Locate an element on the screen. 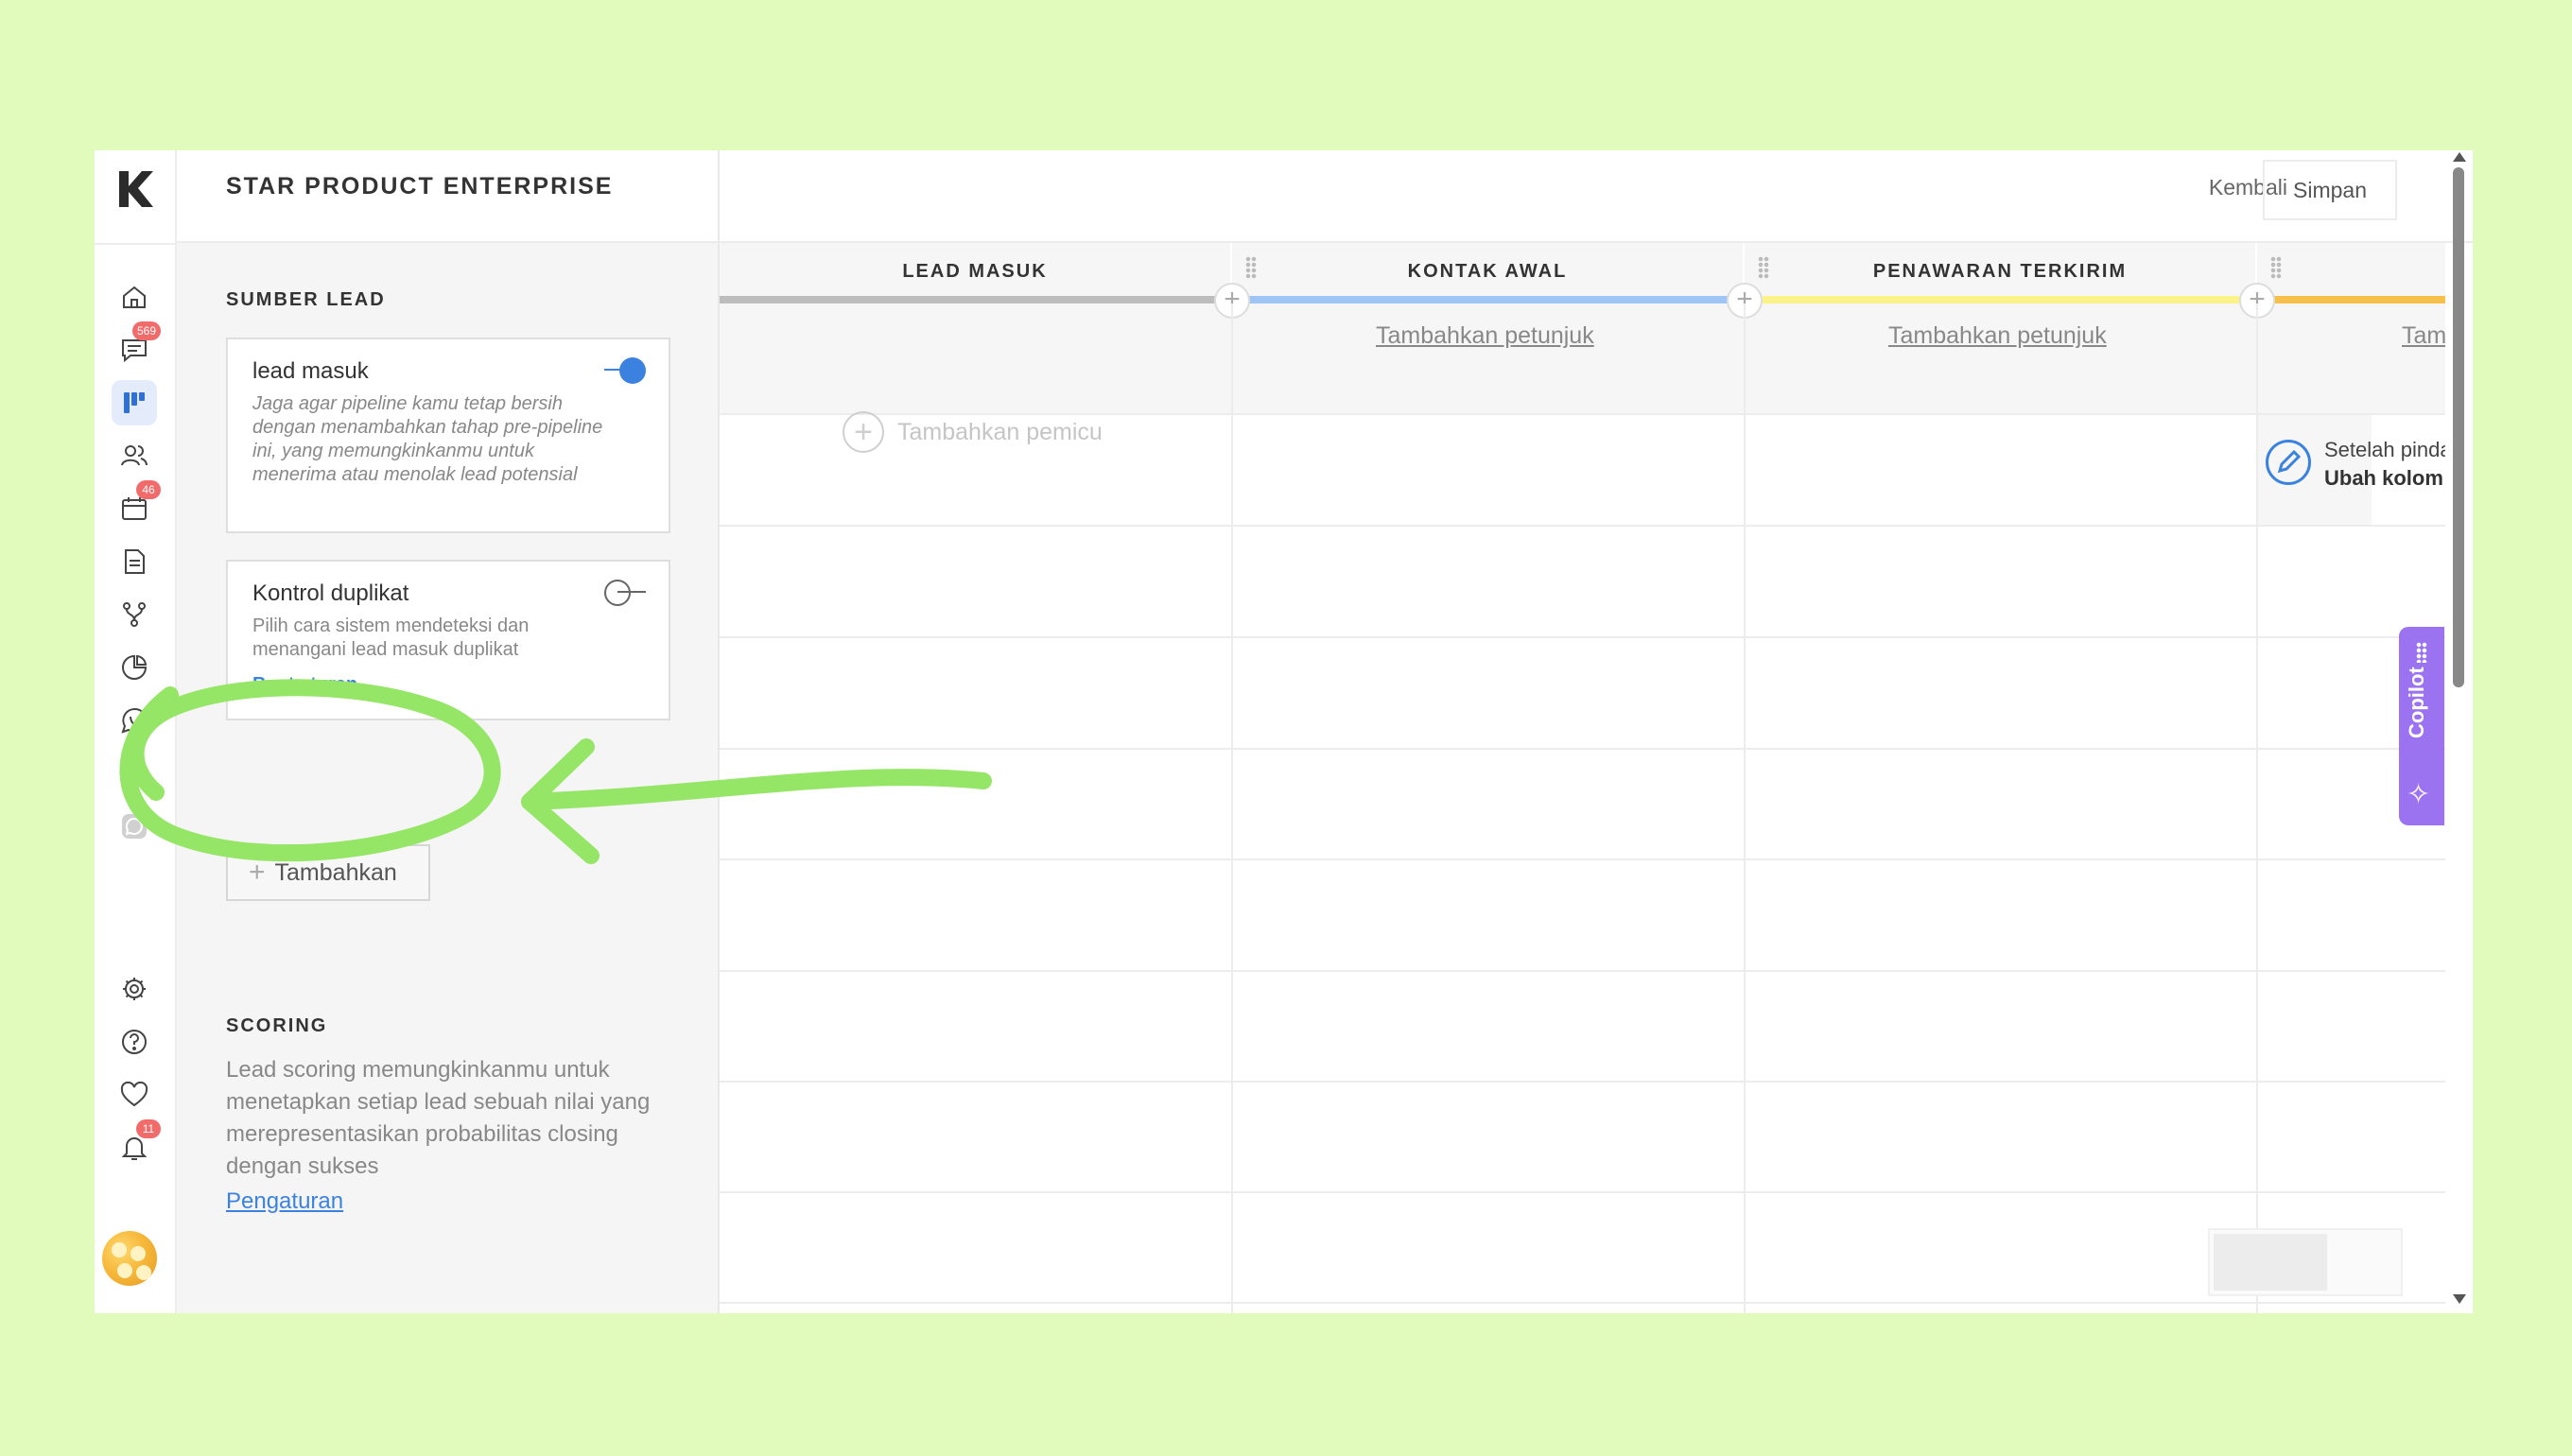 The width and height of the screenshot is (2572, 1456). calendar-icon: 46 is located at coordinates (136, 505).